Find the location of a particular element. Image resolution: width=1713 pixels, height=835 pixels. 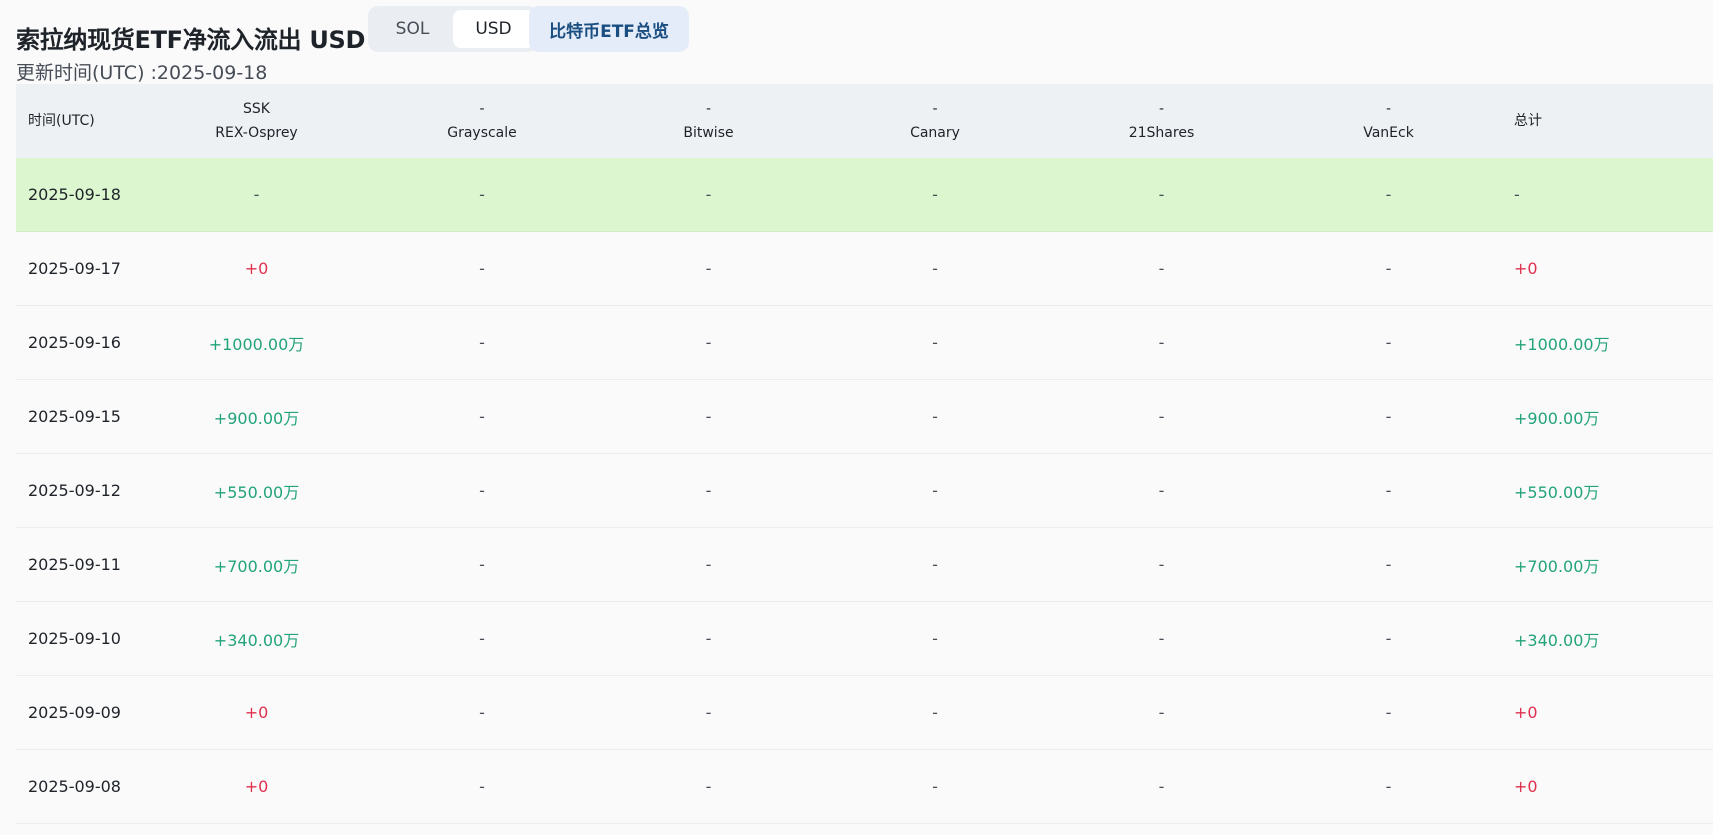

cell-date: 2025-09-17 is located at coordinates (74, 268).